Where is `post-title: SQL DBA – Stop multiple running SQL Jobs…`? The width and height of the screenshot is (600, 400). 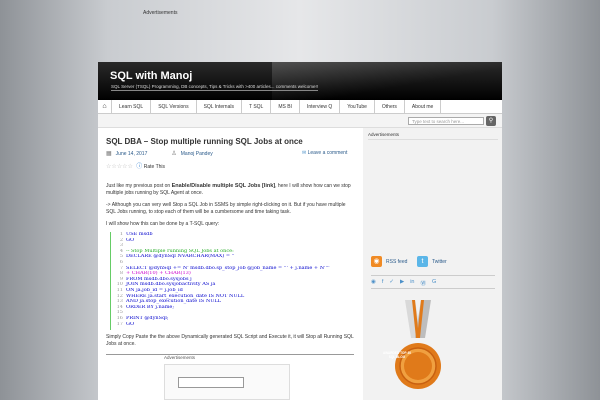
post-title: SQL DBA – Stop multiple running SQL Jobs… is located at coordinates (204, 141).